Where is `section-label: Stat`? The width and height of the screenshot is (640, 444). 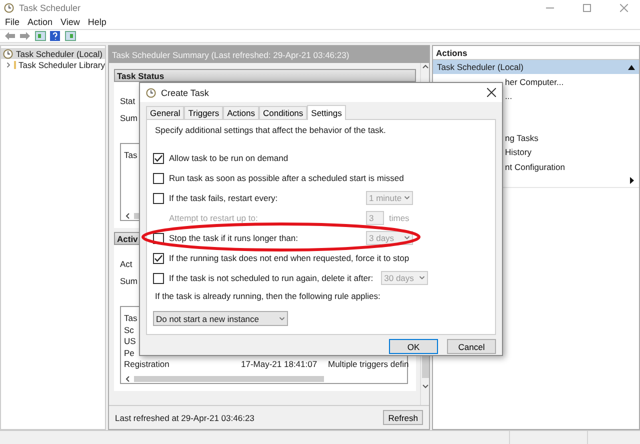
section-label: Stat is located at coordinates (128, 101).